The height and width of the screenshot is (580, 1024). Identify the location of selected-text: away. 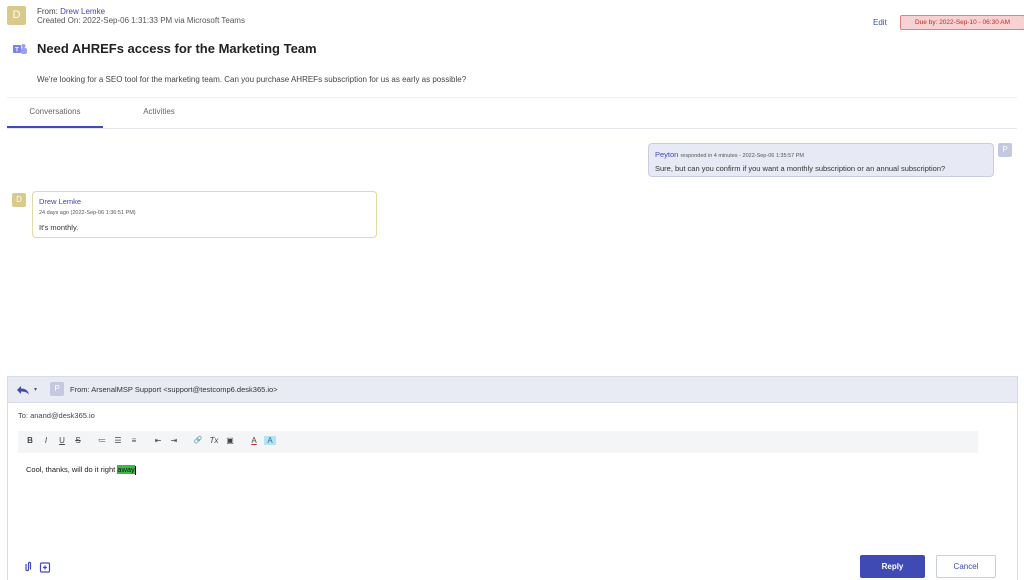
(126, 469).